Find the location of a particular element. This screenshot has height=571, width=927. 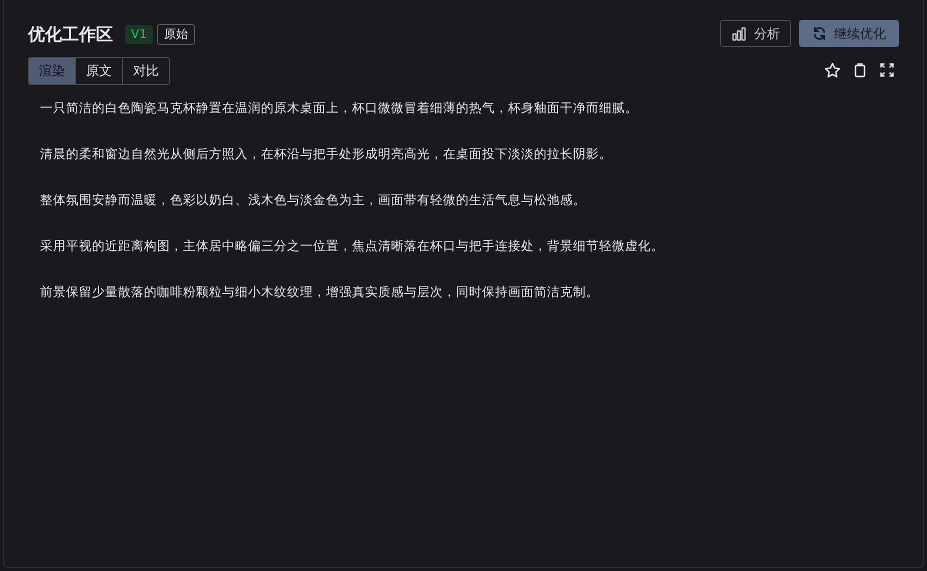

expand-icon is located at coordinates (887, 70).